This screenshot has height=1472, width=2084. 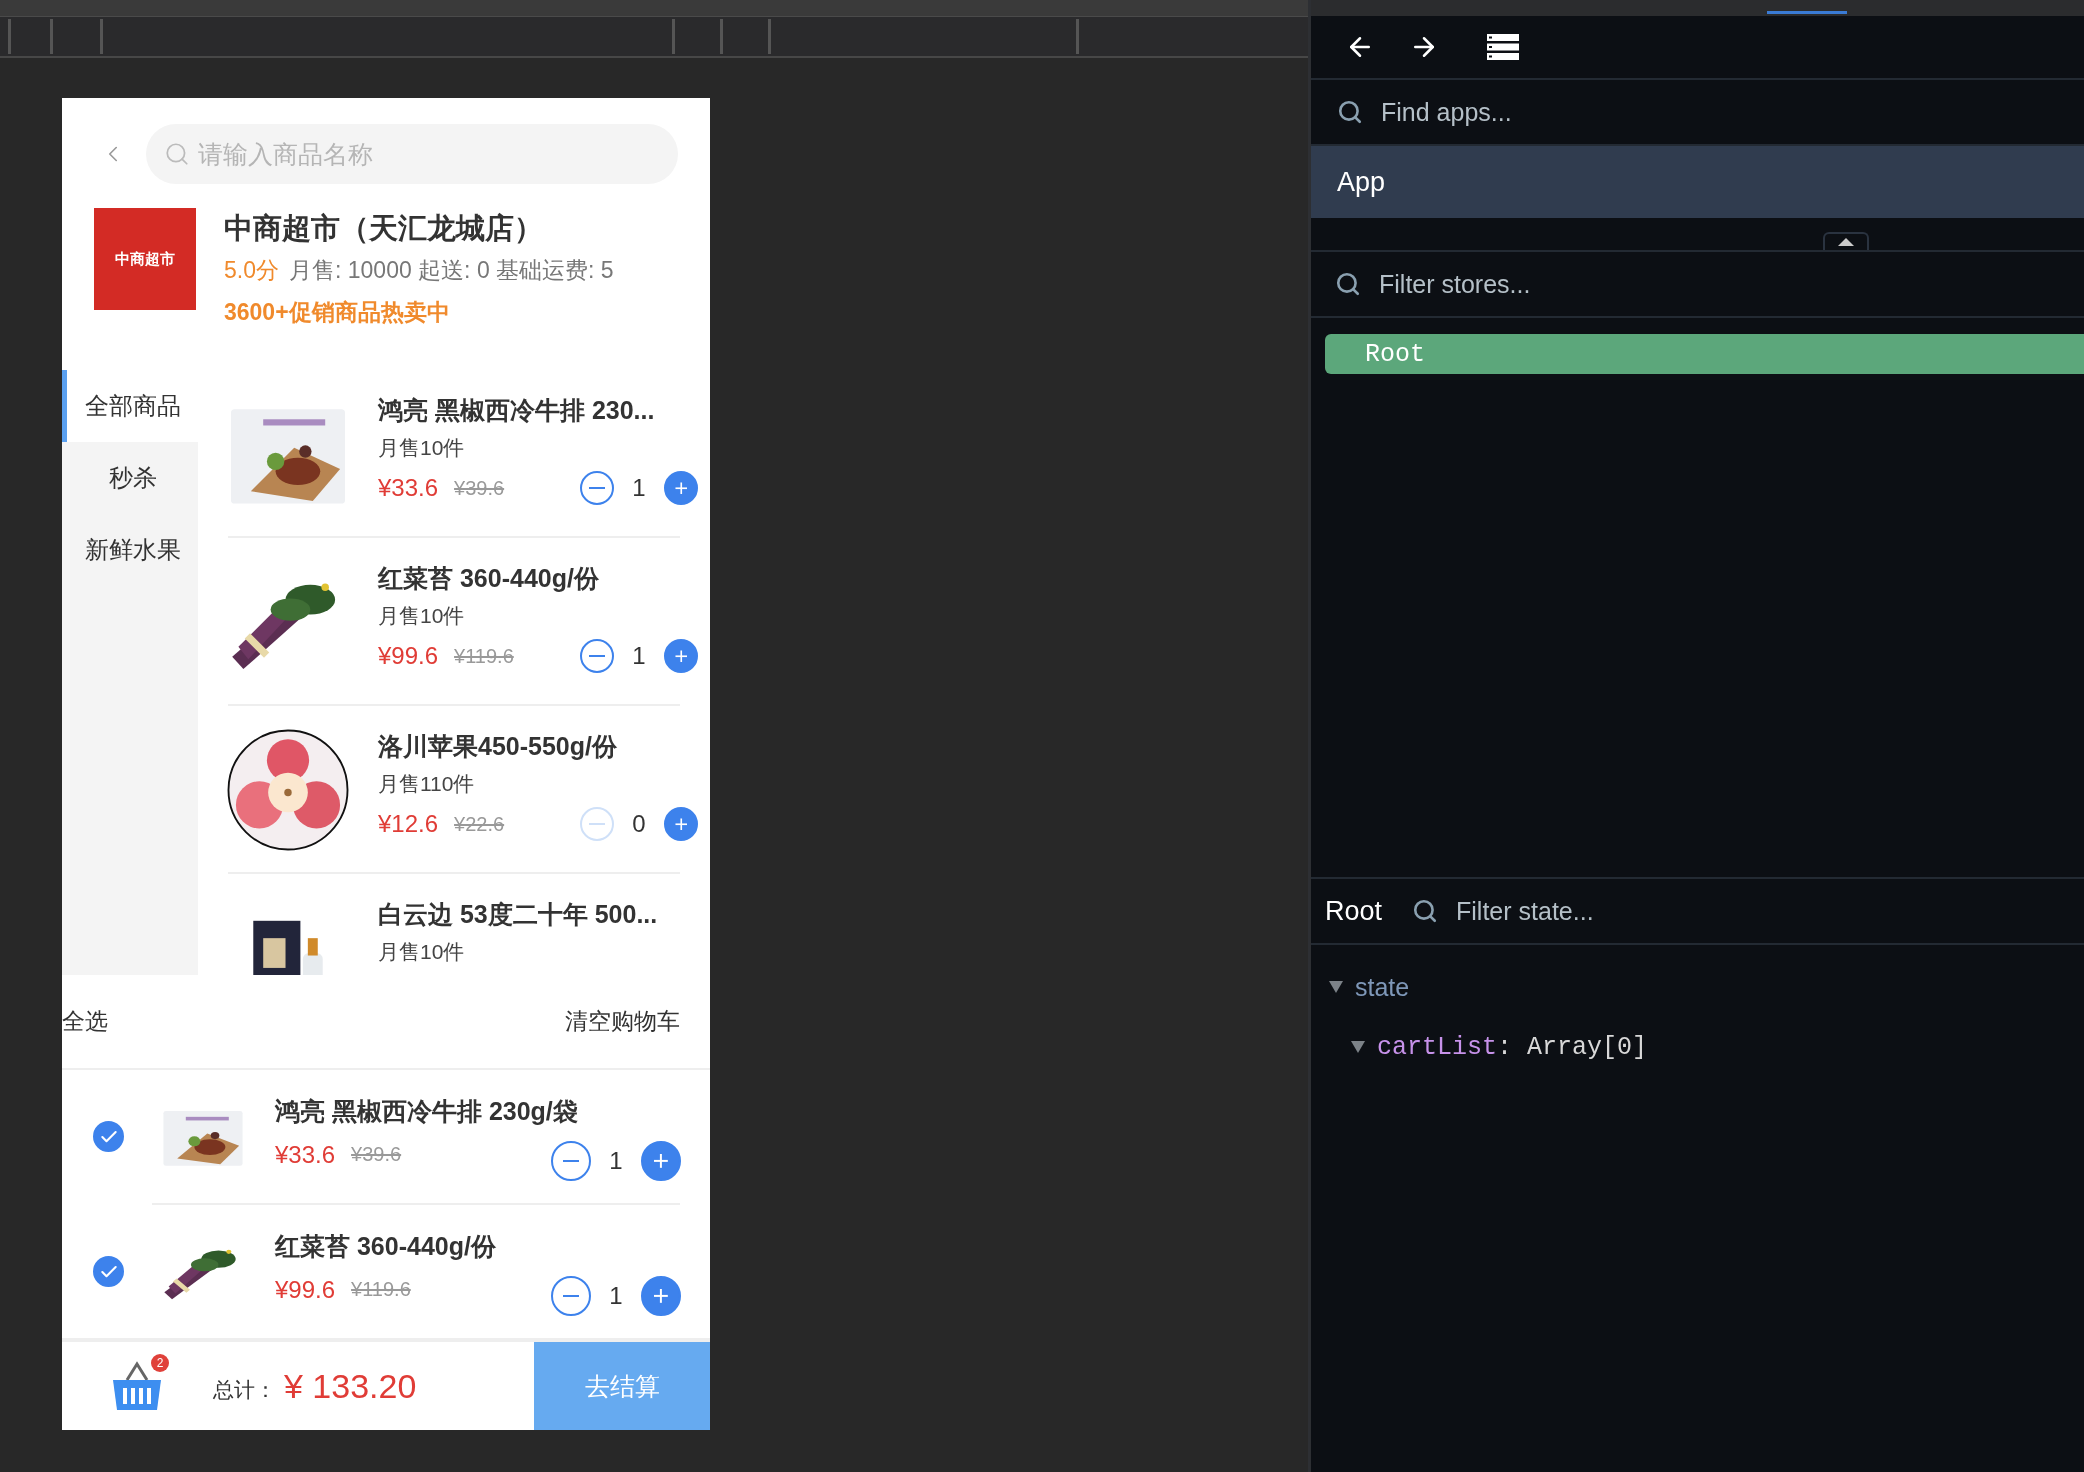 What do you see at coordinates (498, 746) in the screenshot?
I see `product-title: 洛川苹果450-550g/份` at bounding box center [498, 746].